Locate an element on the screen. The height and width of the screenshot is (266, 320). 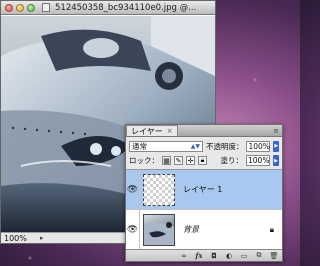
new-layer-icon: ⧉ is located at coordinates (259, 255).